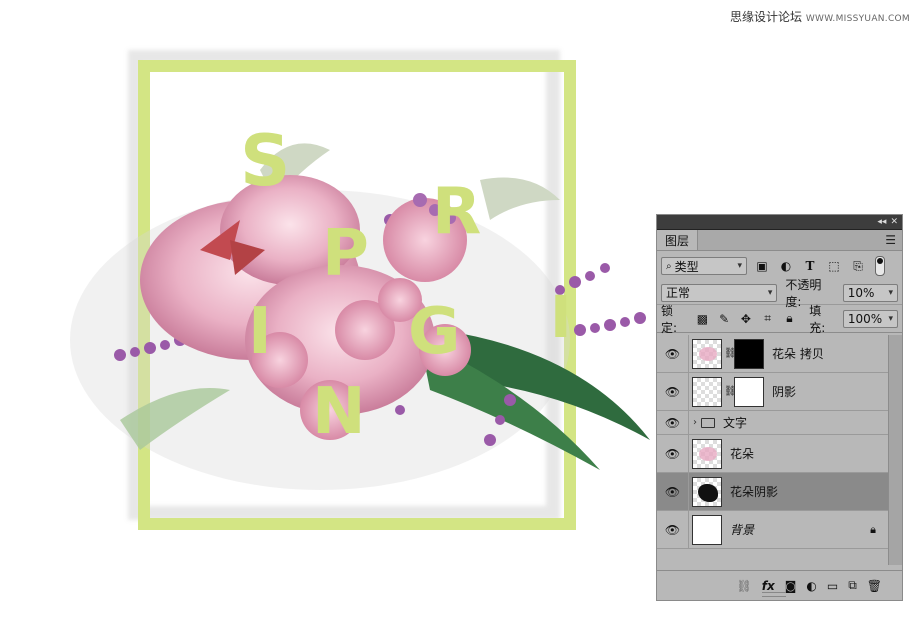  I want to click on layer-row: 👁︎ 花朵, so click(779, 454).